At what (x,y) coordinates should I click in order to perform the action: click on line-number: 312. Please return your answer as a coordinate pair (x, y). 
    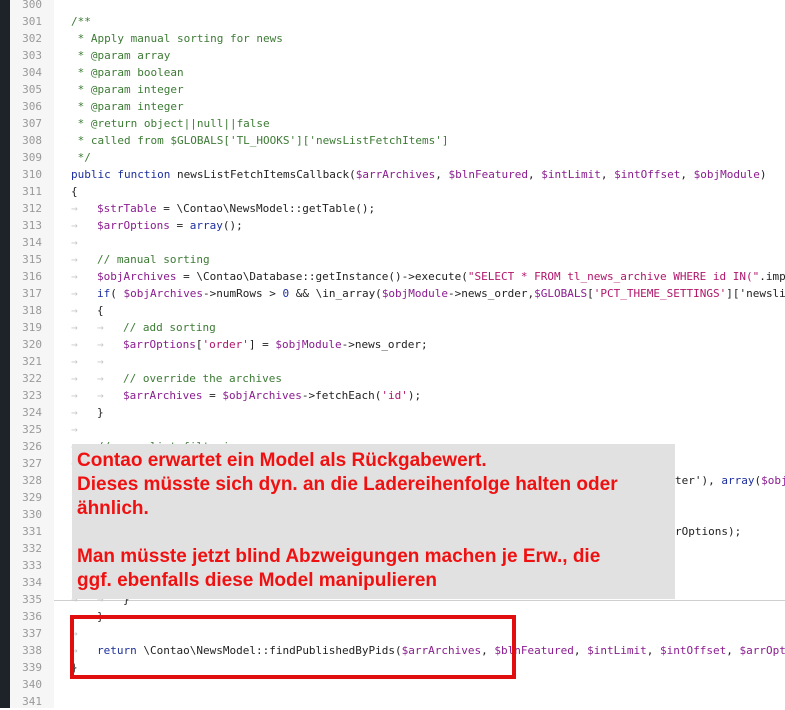
    Looking at the image, I should click on (32, 208).